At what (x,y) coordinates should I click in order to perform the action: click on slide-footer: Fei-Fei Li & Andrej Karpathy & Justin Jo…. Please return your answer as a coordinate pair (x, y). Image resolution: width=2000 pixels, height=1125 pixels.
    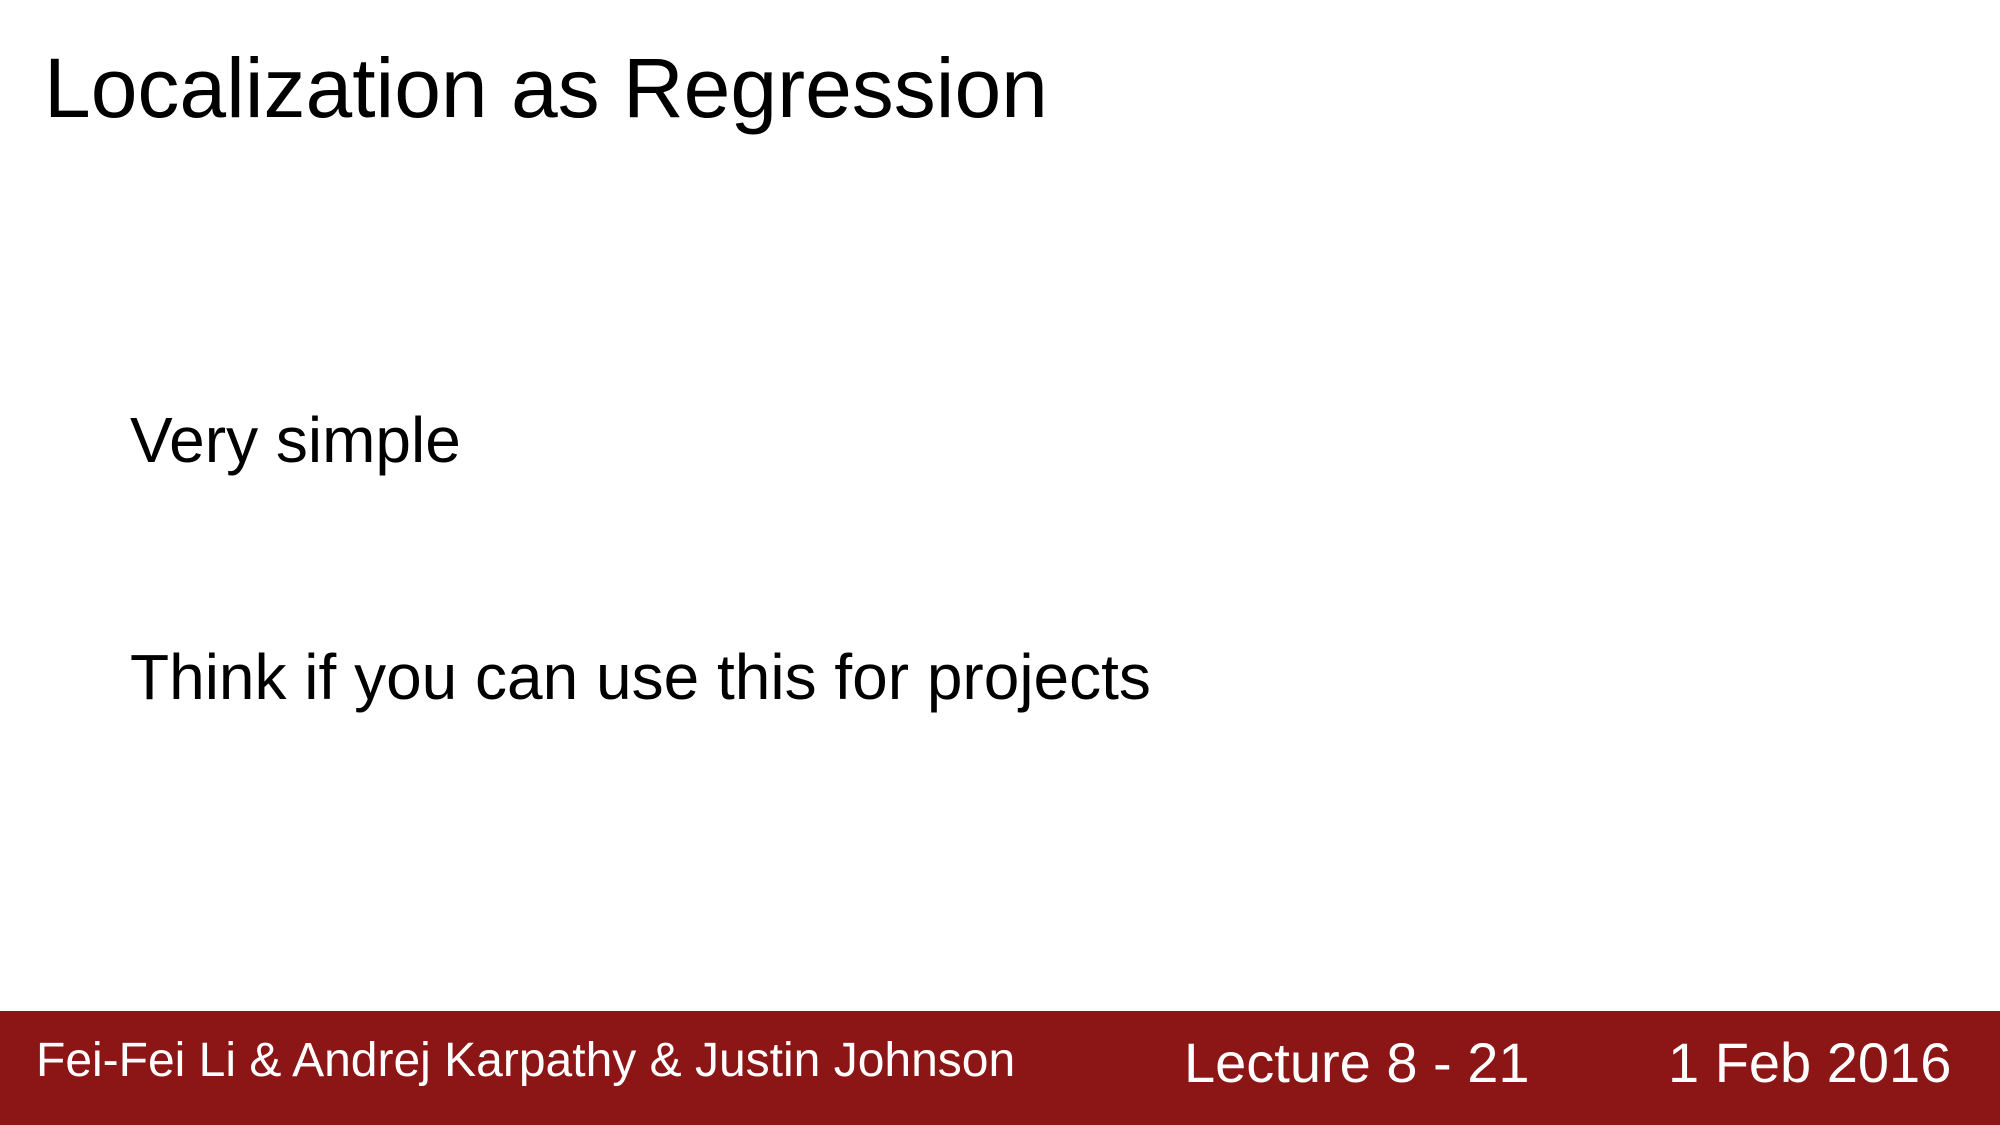
    Looking at the image, I should click on (1000, 1068).